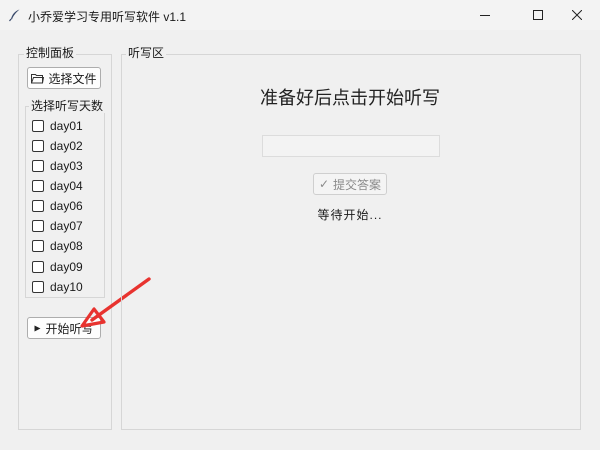 The image size is (600, 450). Describe the element at coordinates (57, 287) in the screenshot. I see `day-checkbox-day10: day10` at that location.